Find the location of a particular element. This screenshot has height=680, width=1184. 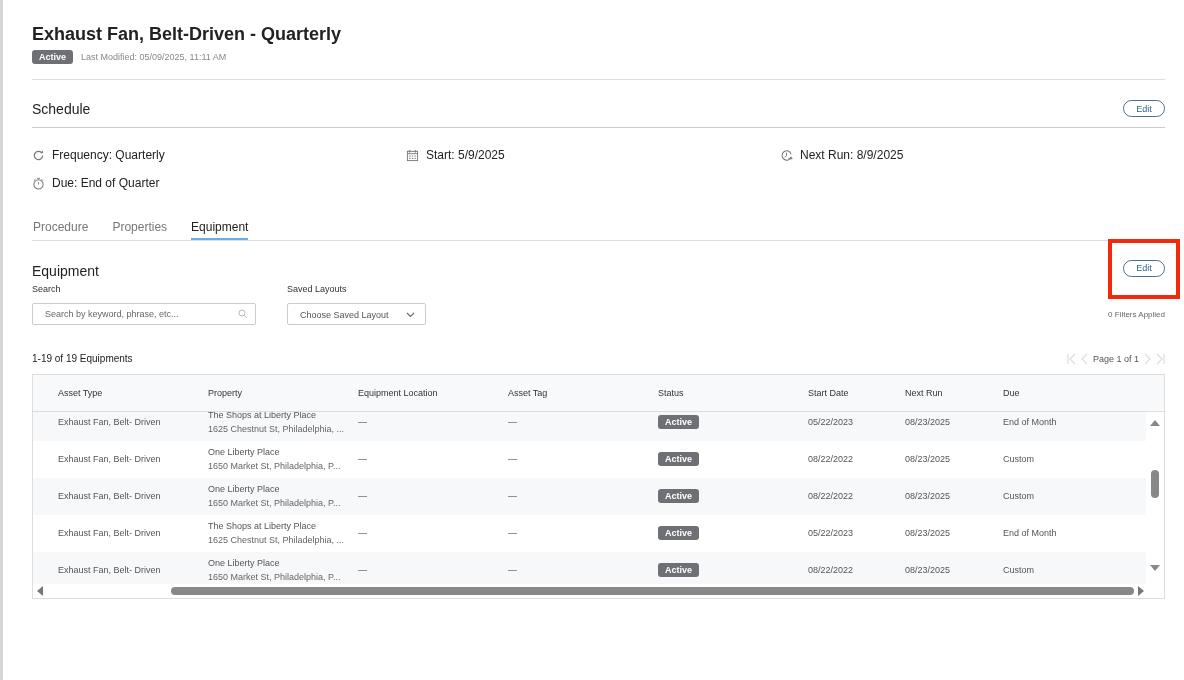

tab: Properties is located at coordinates (140, 230).